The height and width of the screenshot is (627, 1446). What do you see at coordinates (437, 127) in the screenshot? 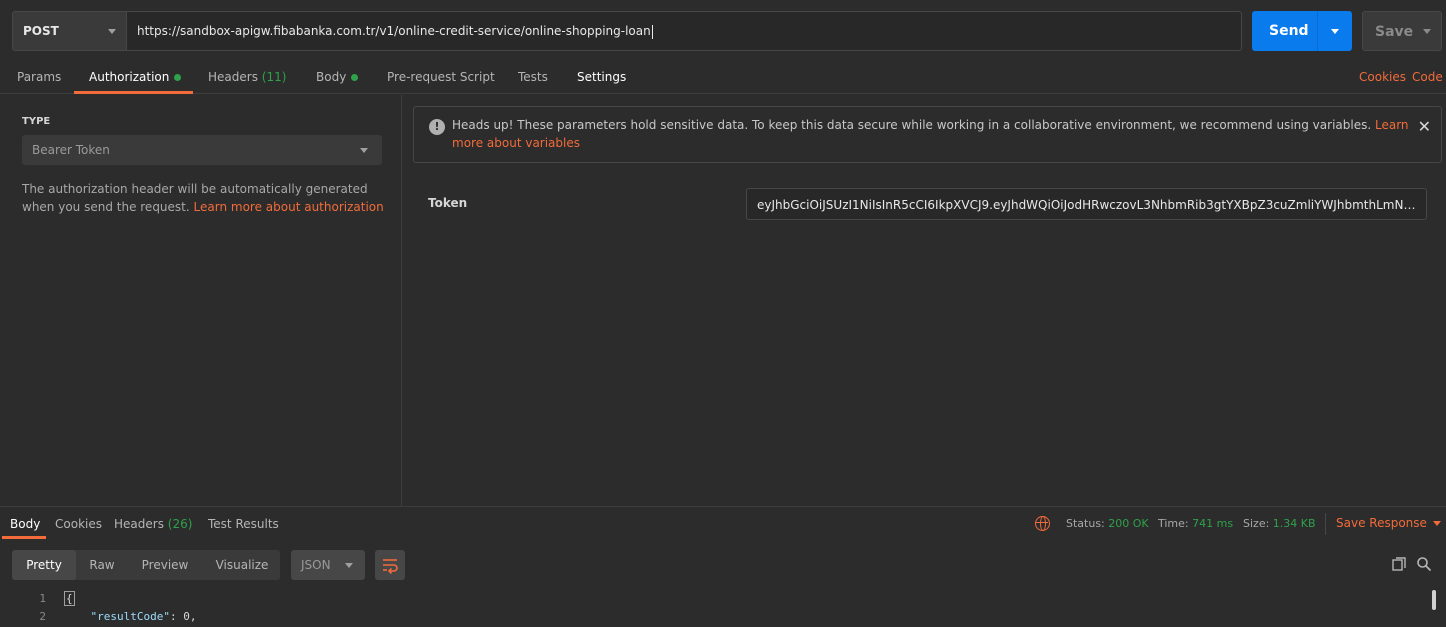
I see `warning-icon: !` at bounding box center [437, 127].